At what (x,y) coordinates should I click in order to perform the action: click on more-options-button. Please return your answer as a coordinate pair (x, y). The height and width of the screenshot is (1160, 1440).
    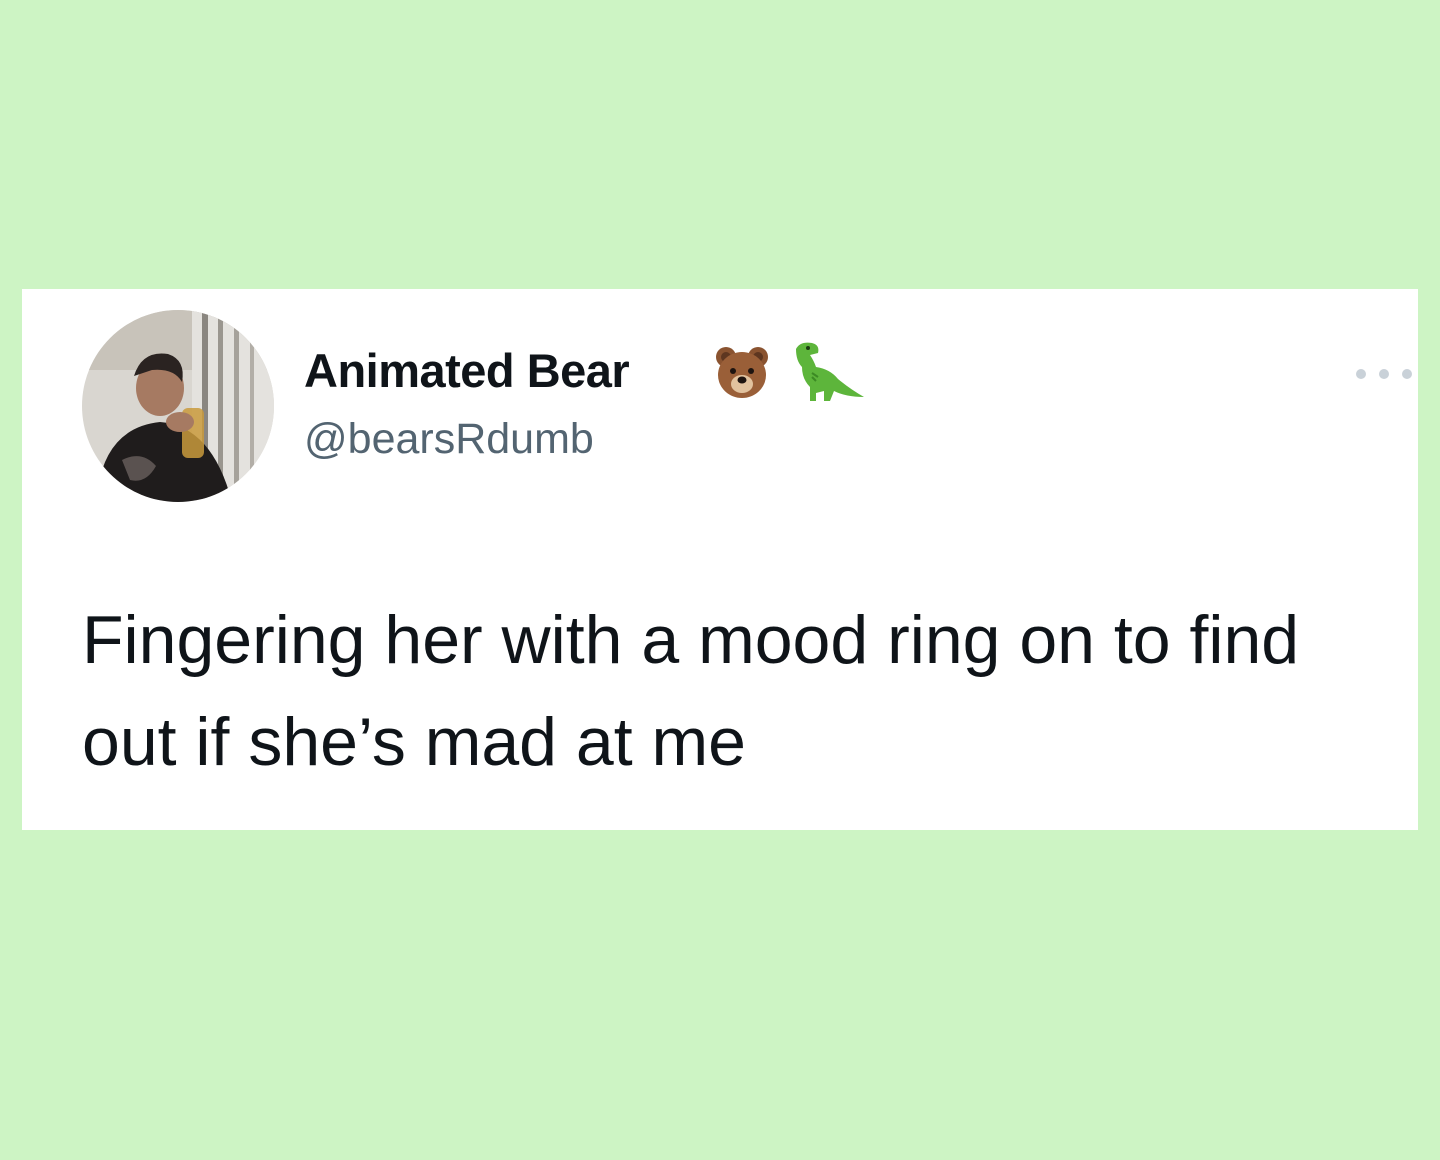
    Looking at the image, I should click on (1384, 374).